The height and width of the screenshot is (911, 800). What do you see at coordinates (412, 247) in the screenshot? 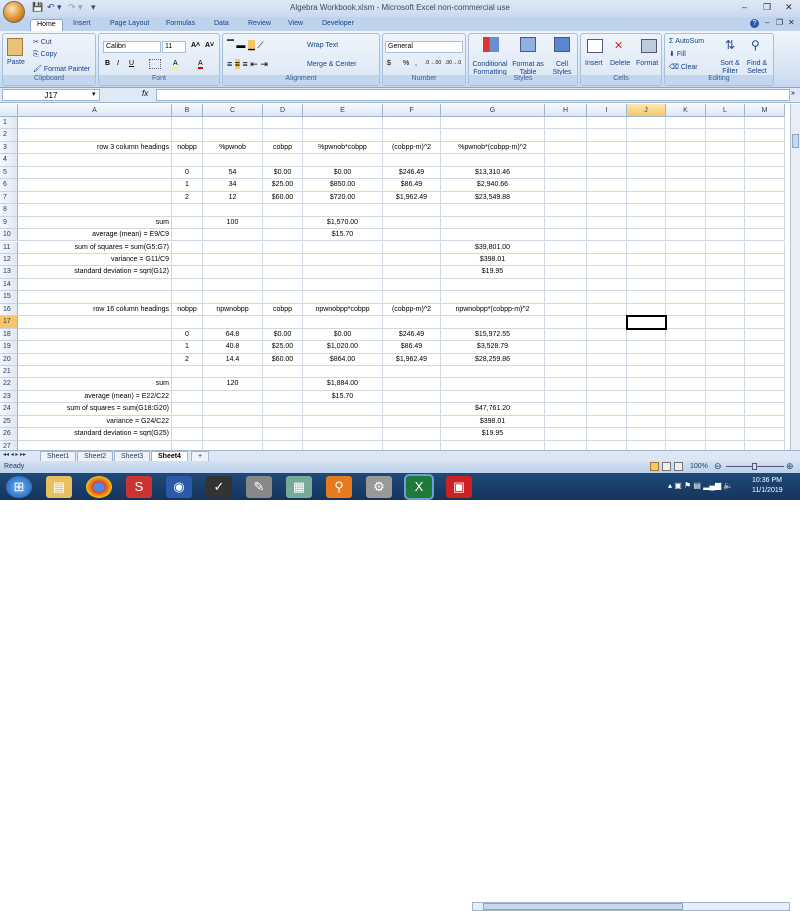
I see `cell-F11` at bounding box center [412, 247].